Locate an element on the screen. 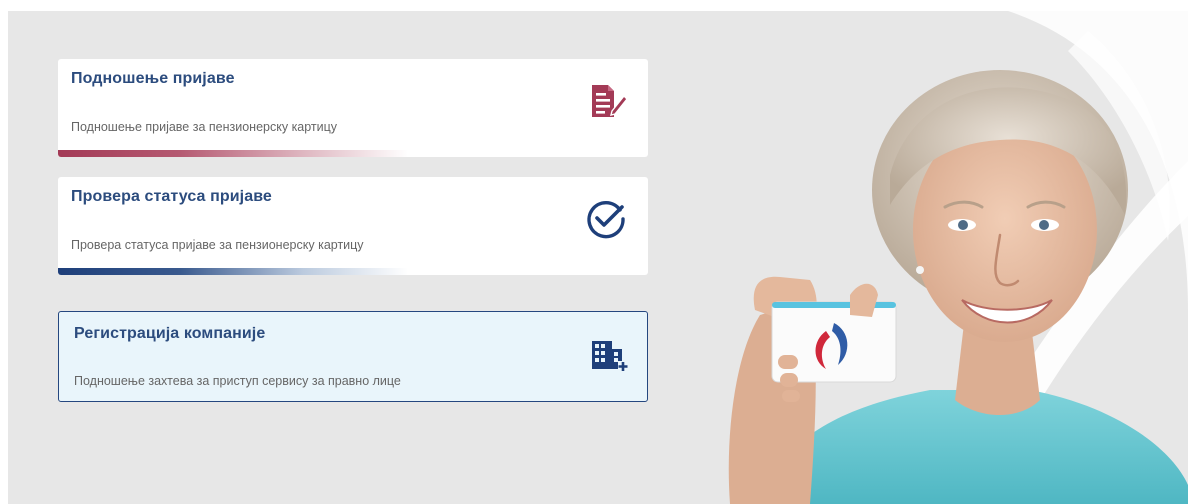 The width and height of the screenshot is (1188, 504). check-circle-icon is located at coordinates (606, 219).